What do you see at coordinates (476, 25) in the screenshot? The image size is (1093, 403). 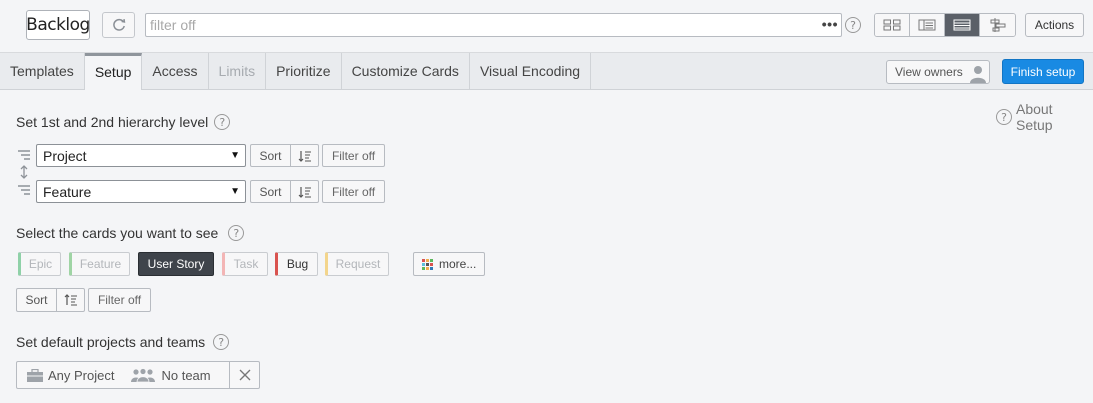 I see `filter-input` at bounding box center [476, 25].